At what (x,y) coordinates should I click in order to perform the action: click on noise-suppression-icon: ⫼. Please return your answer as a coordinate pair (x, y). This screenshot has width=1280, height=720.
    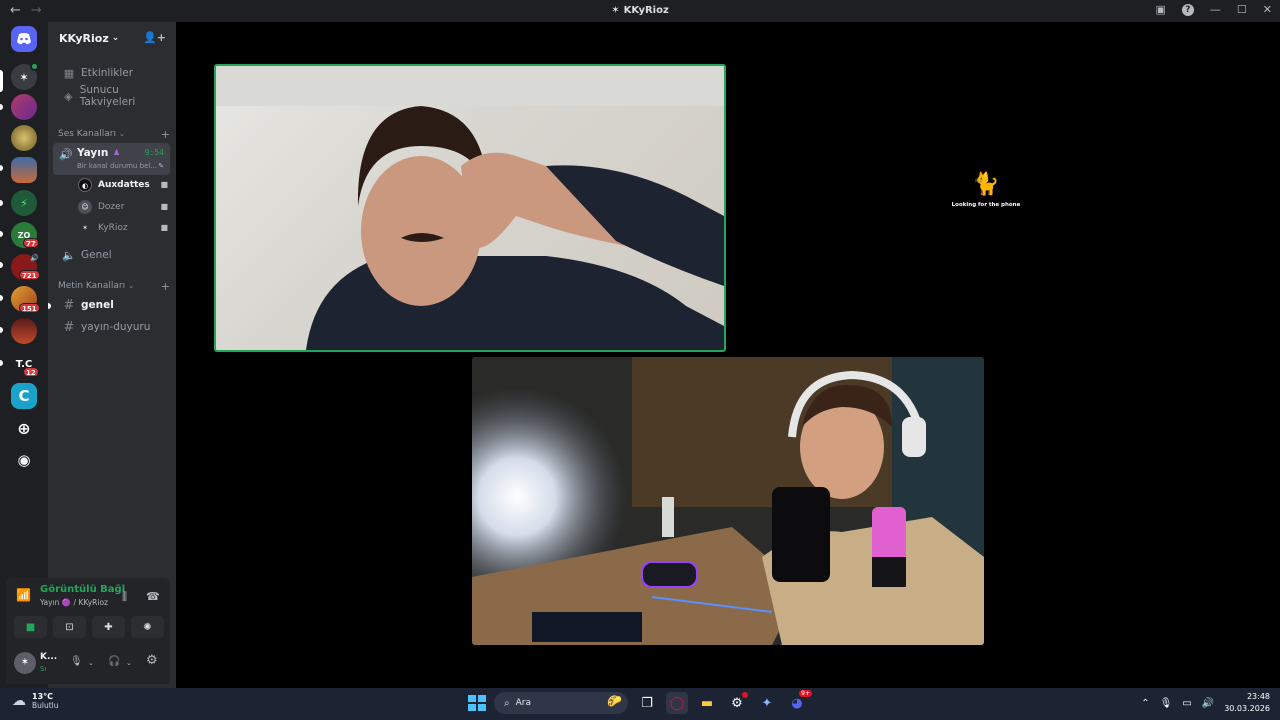
    Looking at the image, I should click on (124, 597).